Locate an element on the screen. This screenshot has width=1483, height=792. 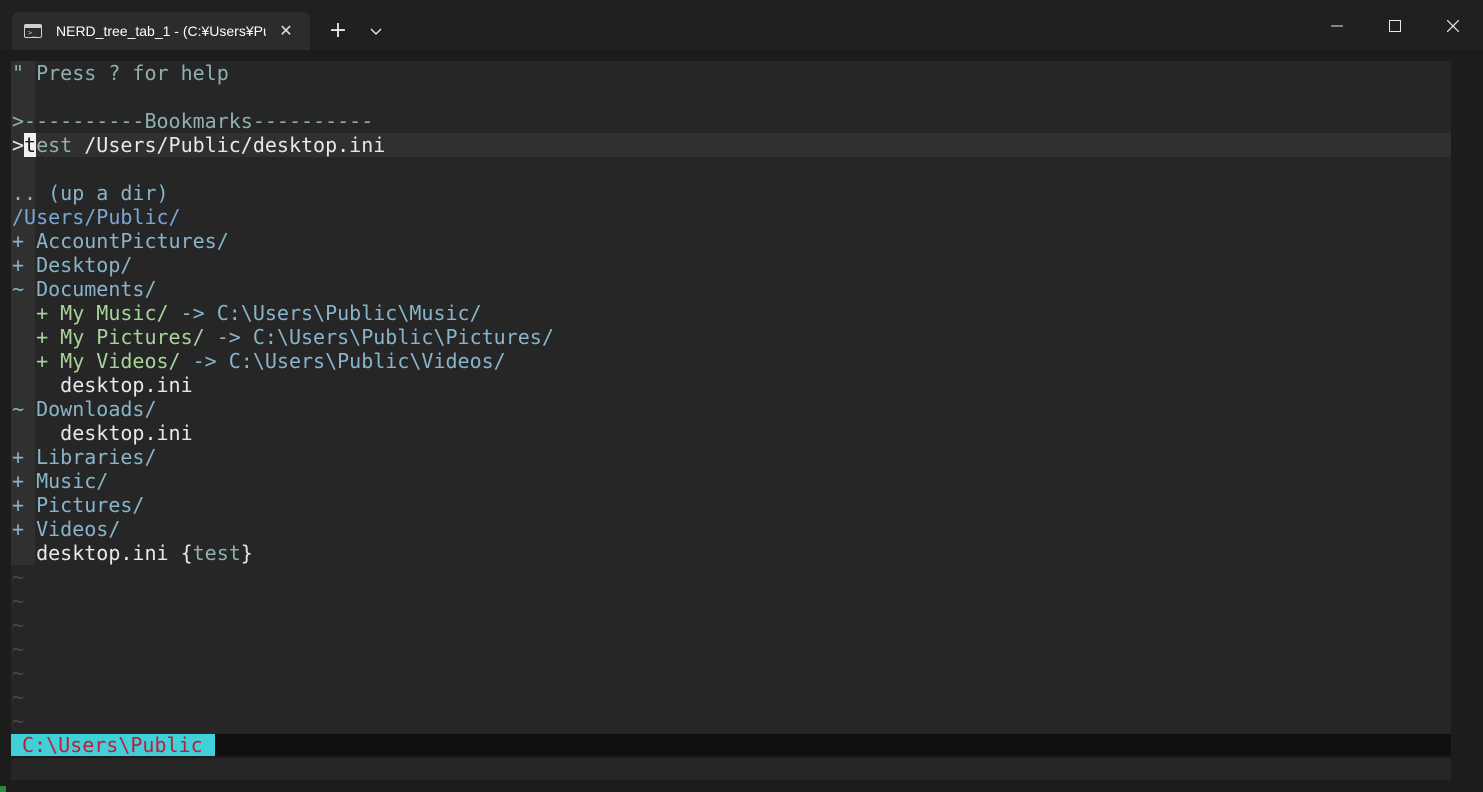
tree-item-downloads-desktop-ini: desktop.ini is located at coordinates (283, 433).